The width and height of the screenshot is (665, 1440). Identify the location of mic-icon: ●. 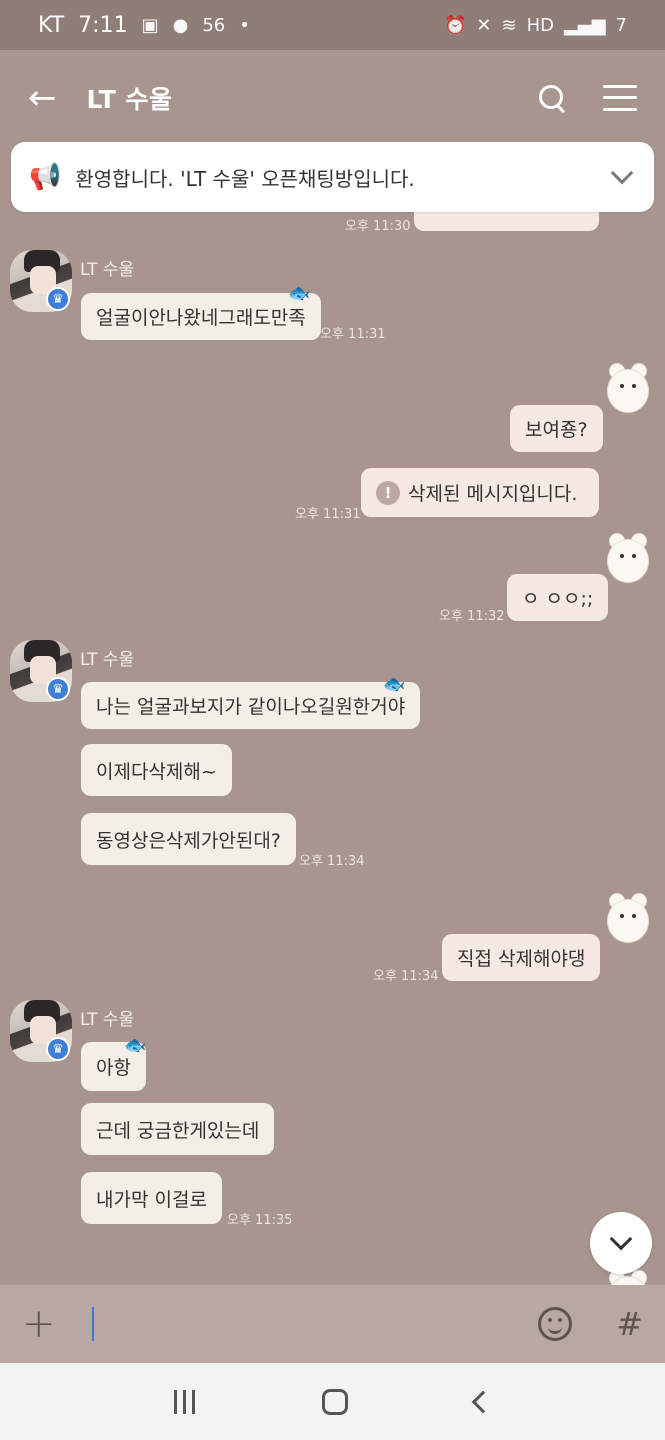
(180, 25).